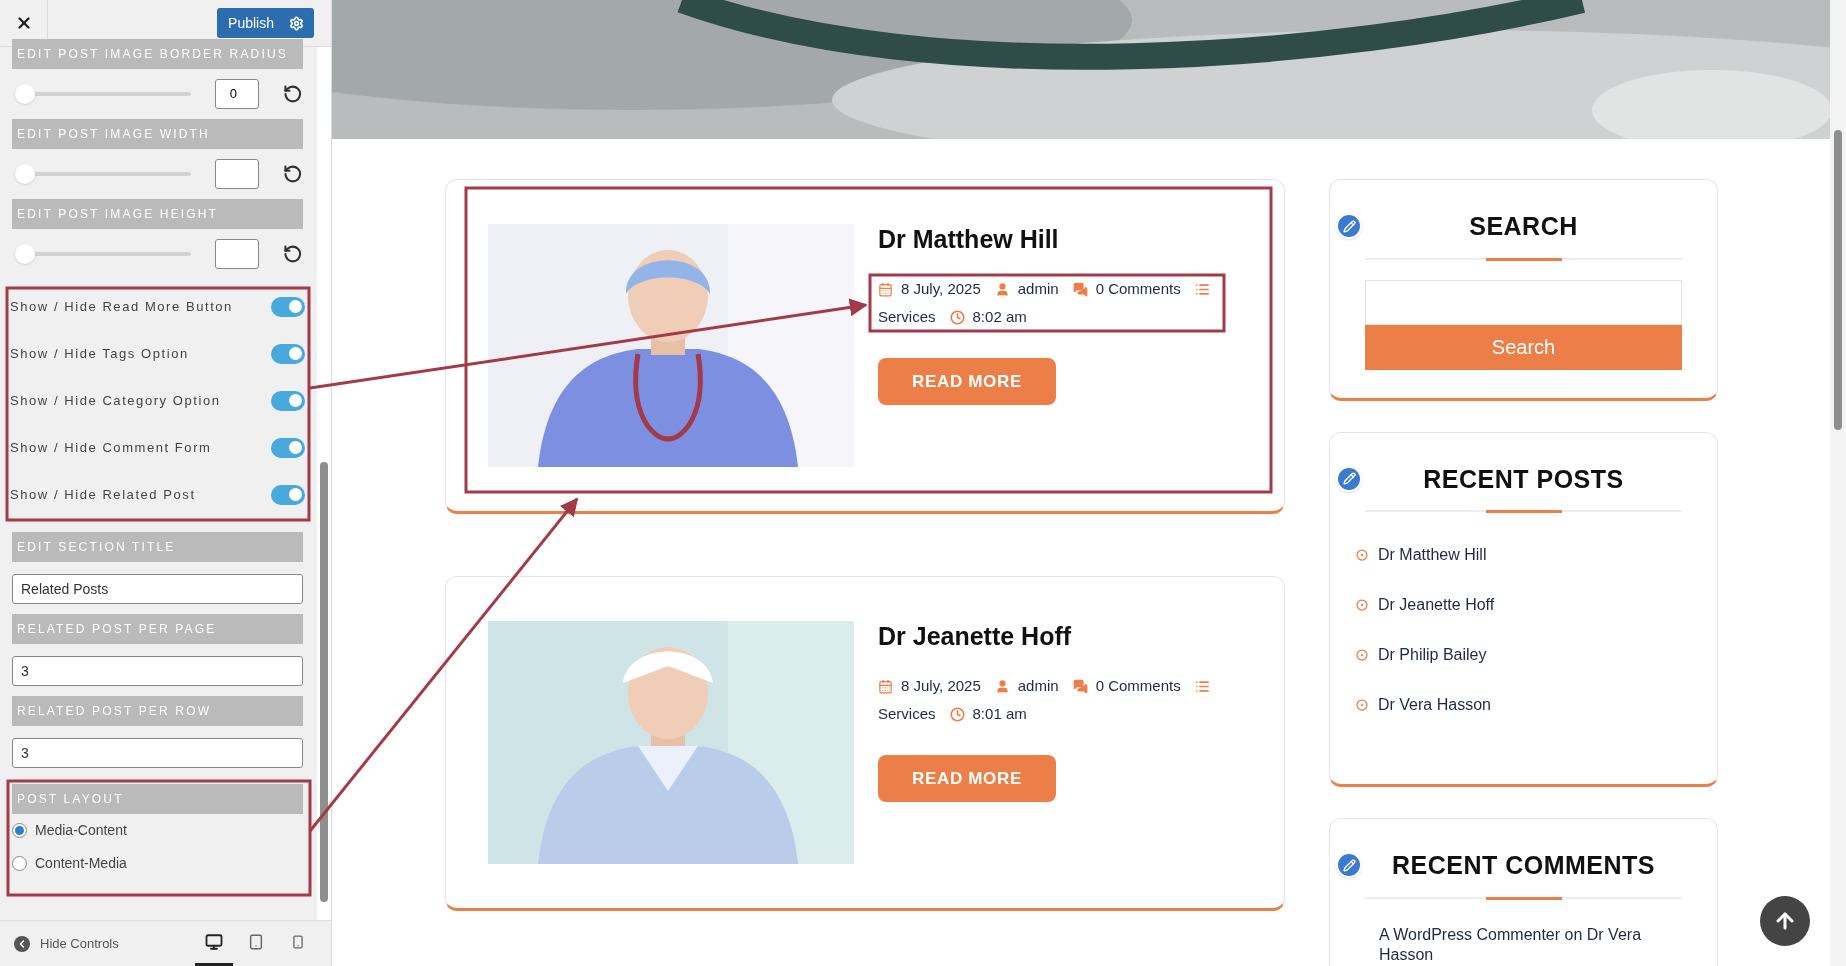 Image resolution: width=1846 pixels, height=966 pixels. I want to click on back-to-top-button, so click(1785, 921).